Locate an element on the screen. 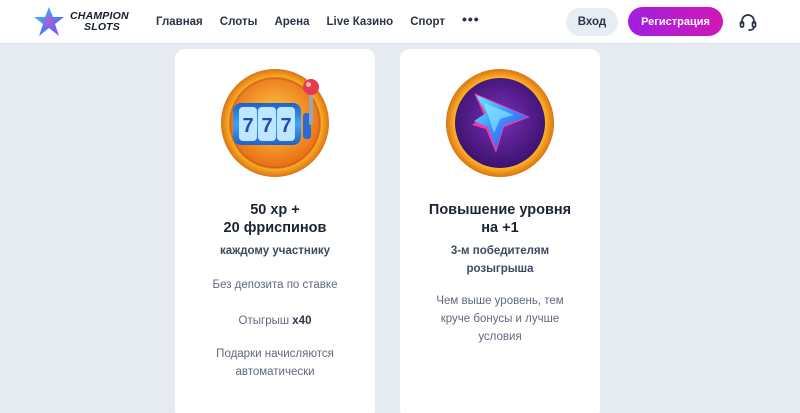 The width and height of the screenshot is (800, 413). card-subtitle: 3-м победителям розыгрыша is located at coordinates (500, 260).